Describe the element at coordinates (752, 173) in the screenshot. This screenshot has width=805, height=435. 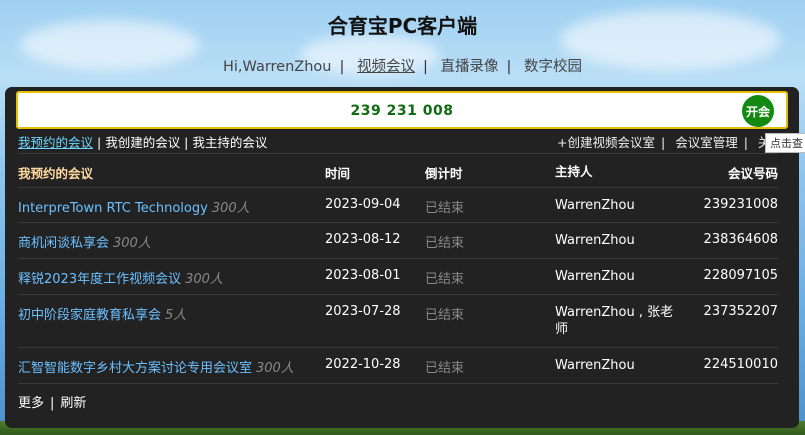
I see `header-meeting-id: 会议号码` at that location.